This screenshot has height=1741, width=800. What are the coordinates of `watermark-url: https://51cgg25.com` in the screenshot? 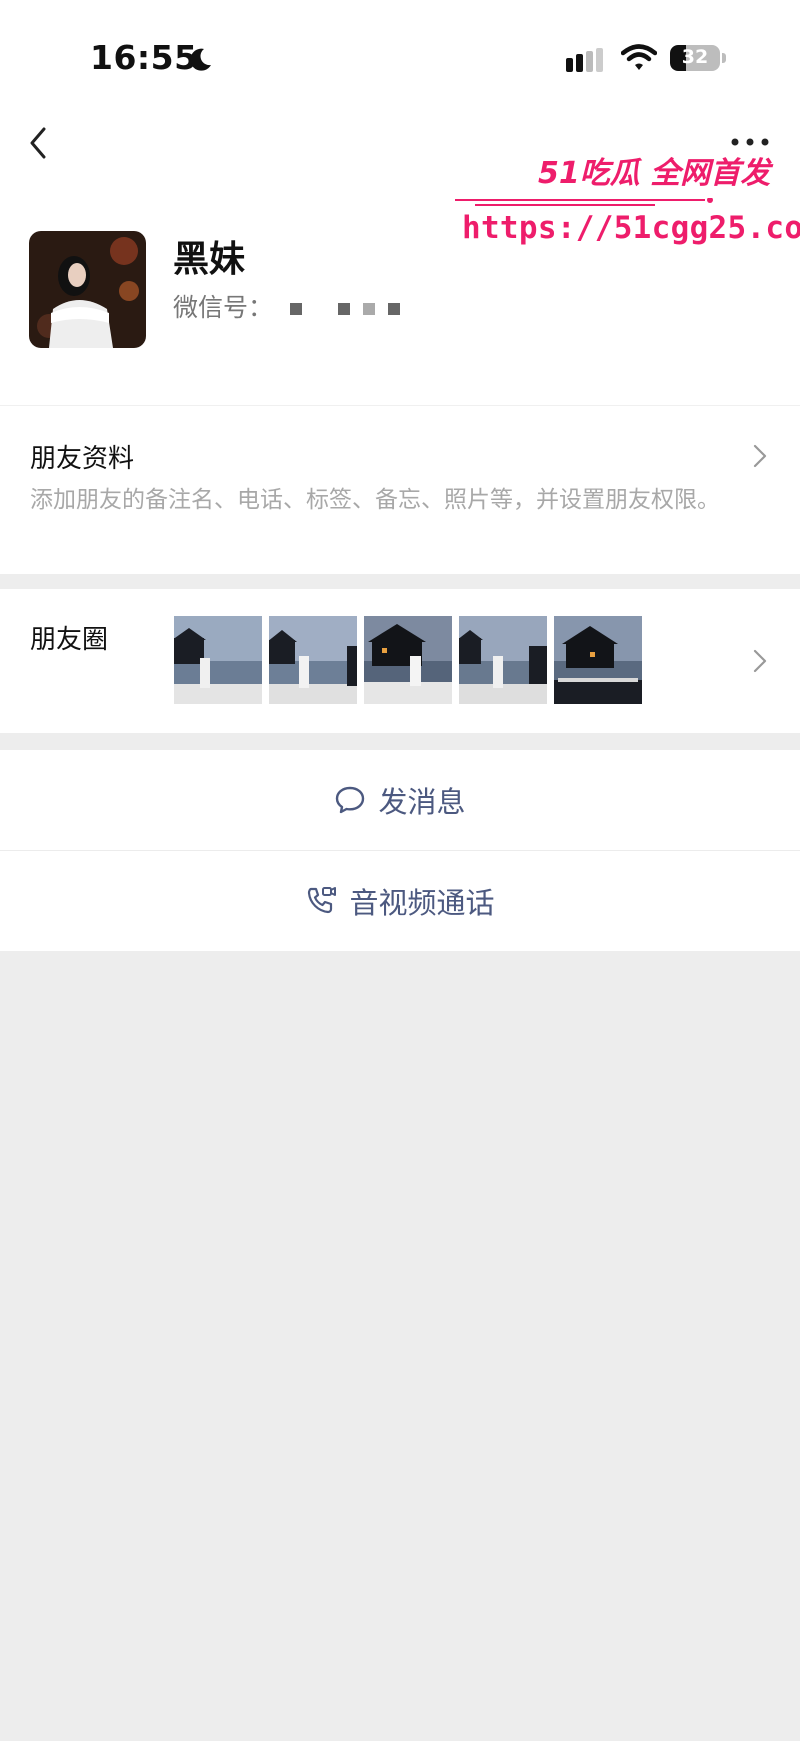 It's located at (631, 228).